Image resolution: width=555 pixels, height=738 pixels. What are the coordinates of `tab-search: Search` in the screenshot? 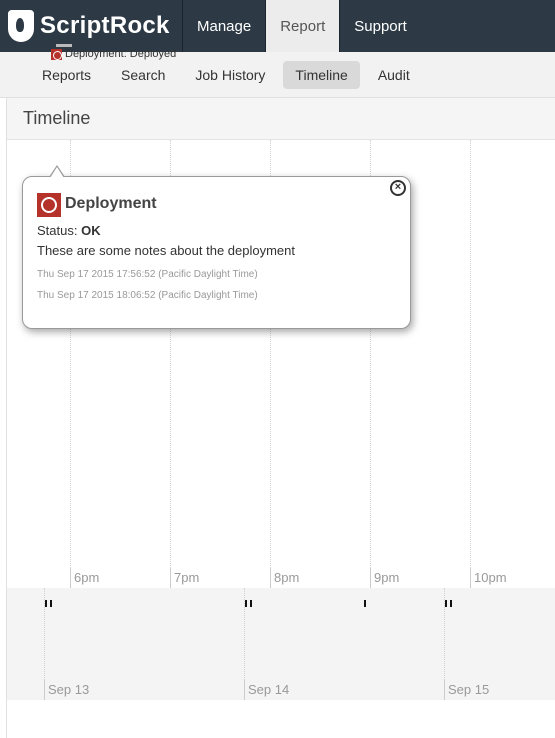 It's located at (143, 75).